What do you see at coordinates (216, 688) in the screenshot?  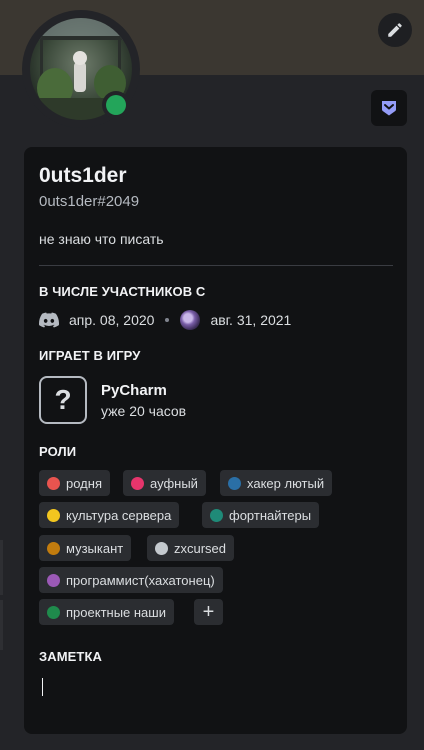 I see `note-input` at bounding box center [216, 688].